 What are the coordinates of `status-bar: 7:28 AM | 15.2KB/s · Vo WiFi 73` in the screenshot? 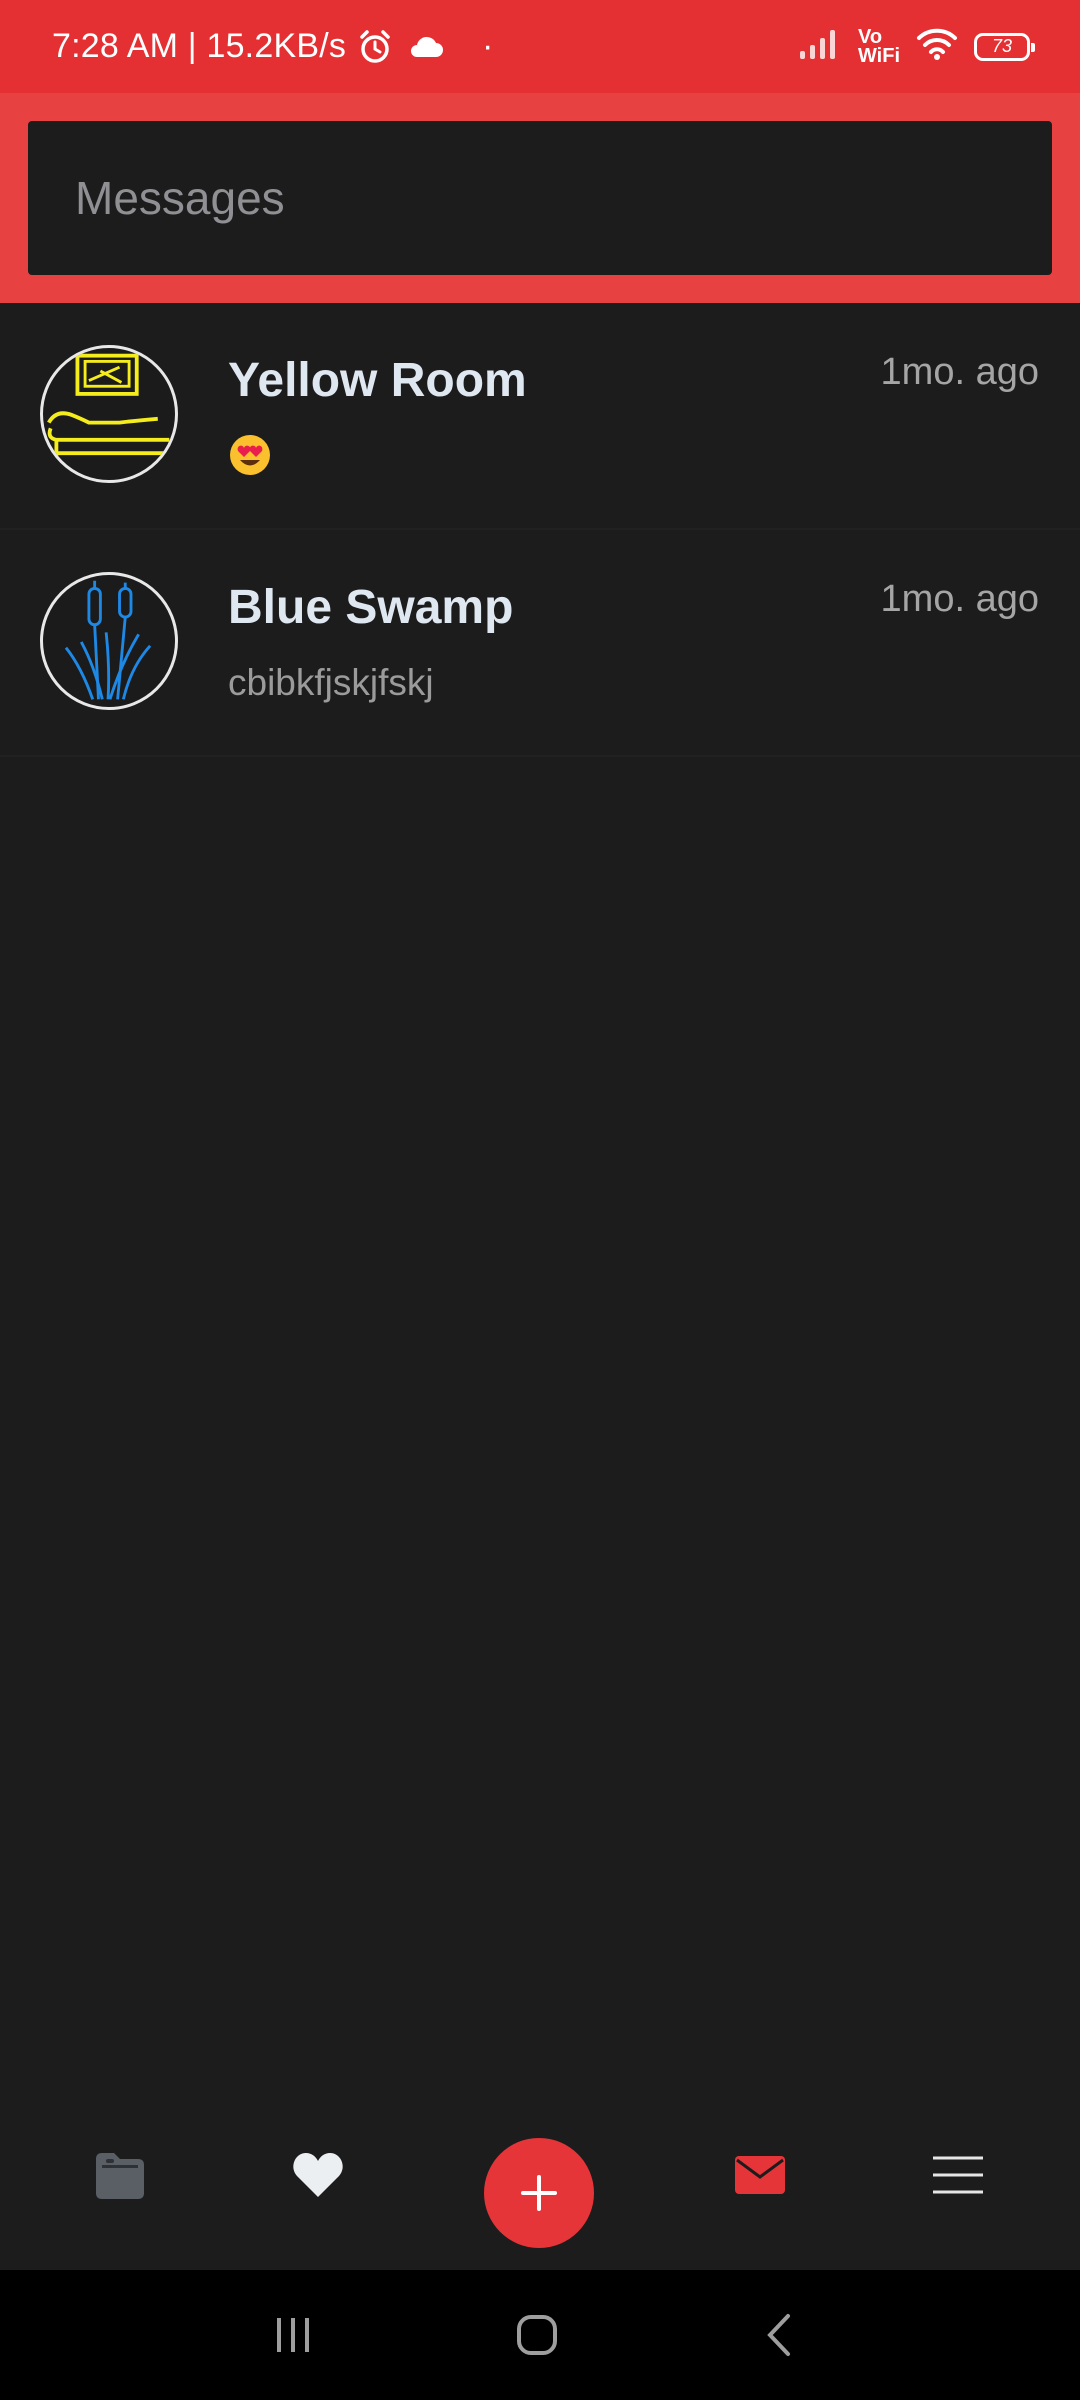 It's located at (540, 46).